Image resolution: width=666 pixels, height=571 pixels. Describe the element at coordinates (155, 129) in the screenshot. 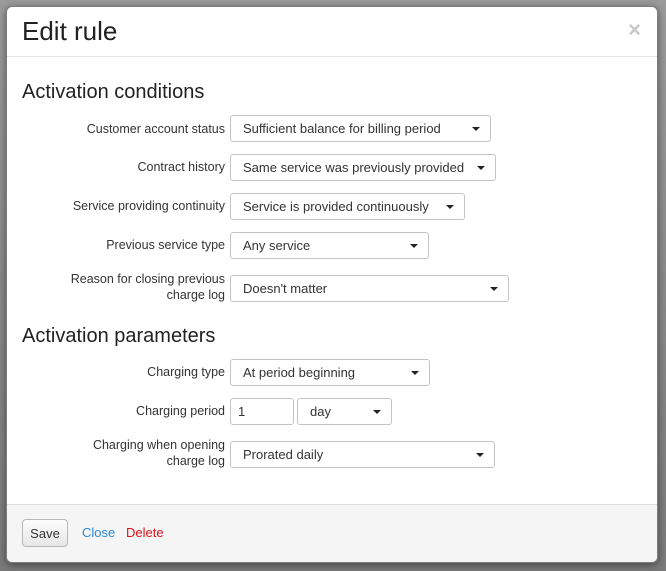

I see `customer-account-status-label: Customer account status` at that location.